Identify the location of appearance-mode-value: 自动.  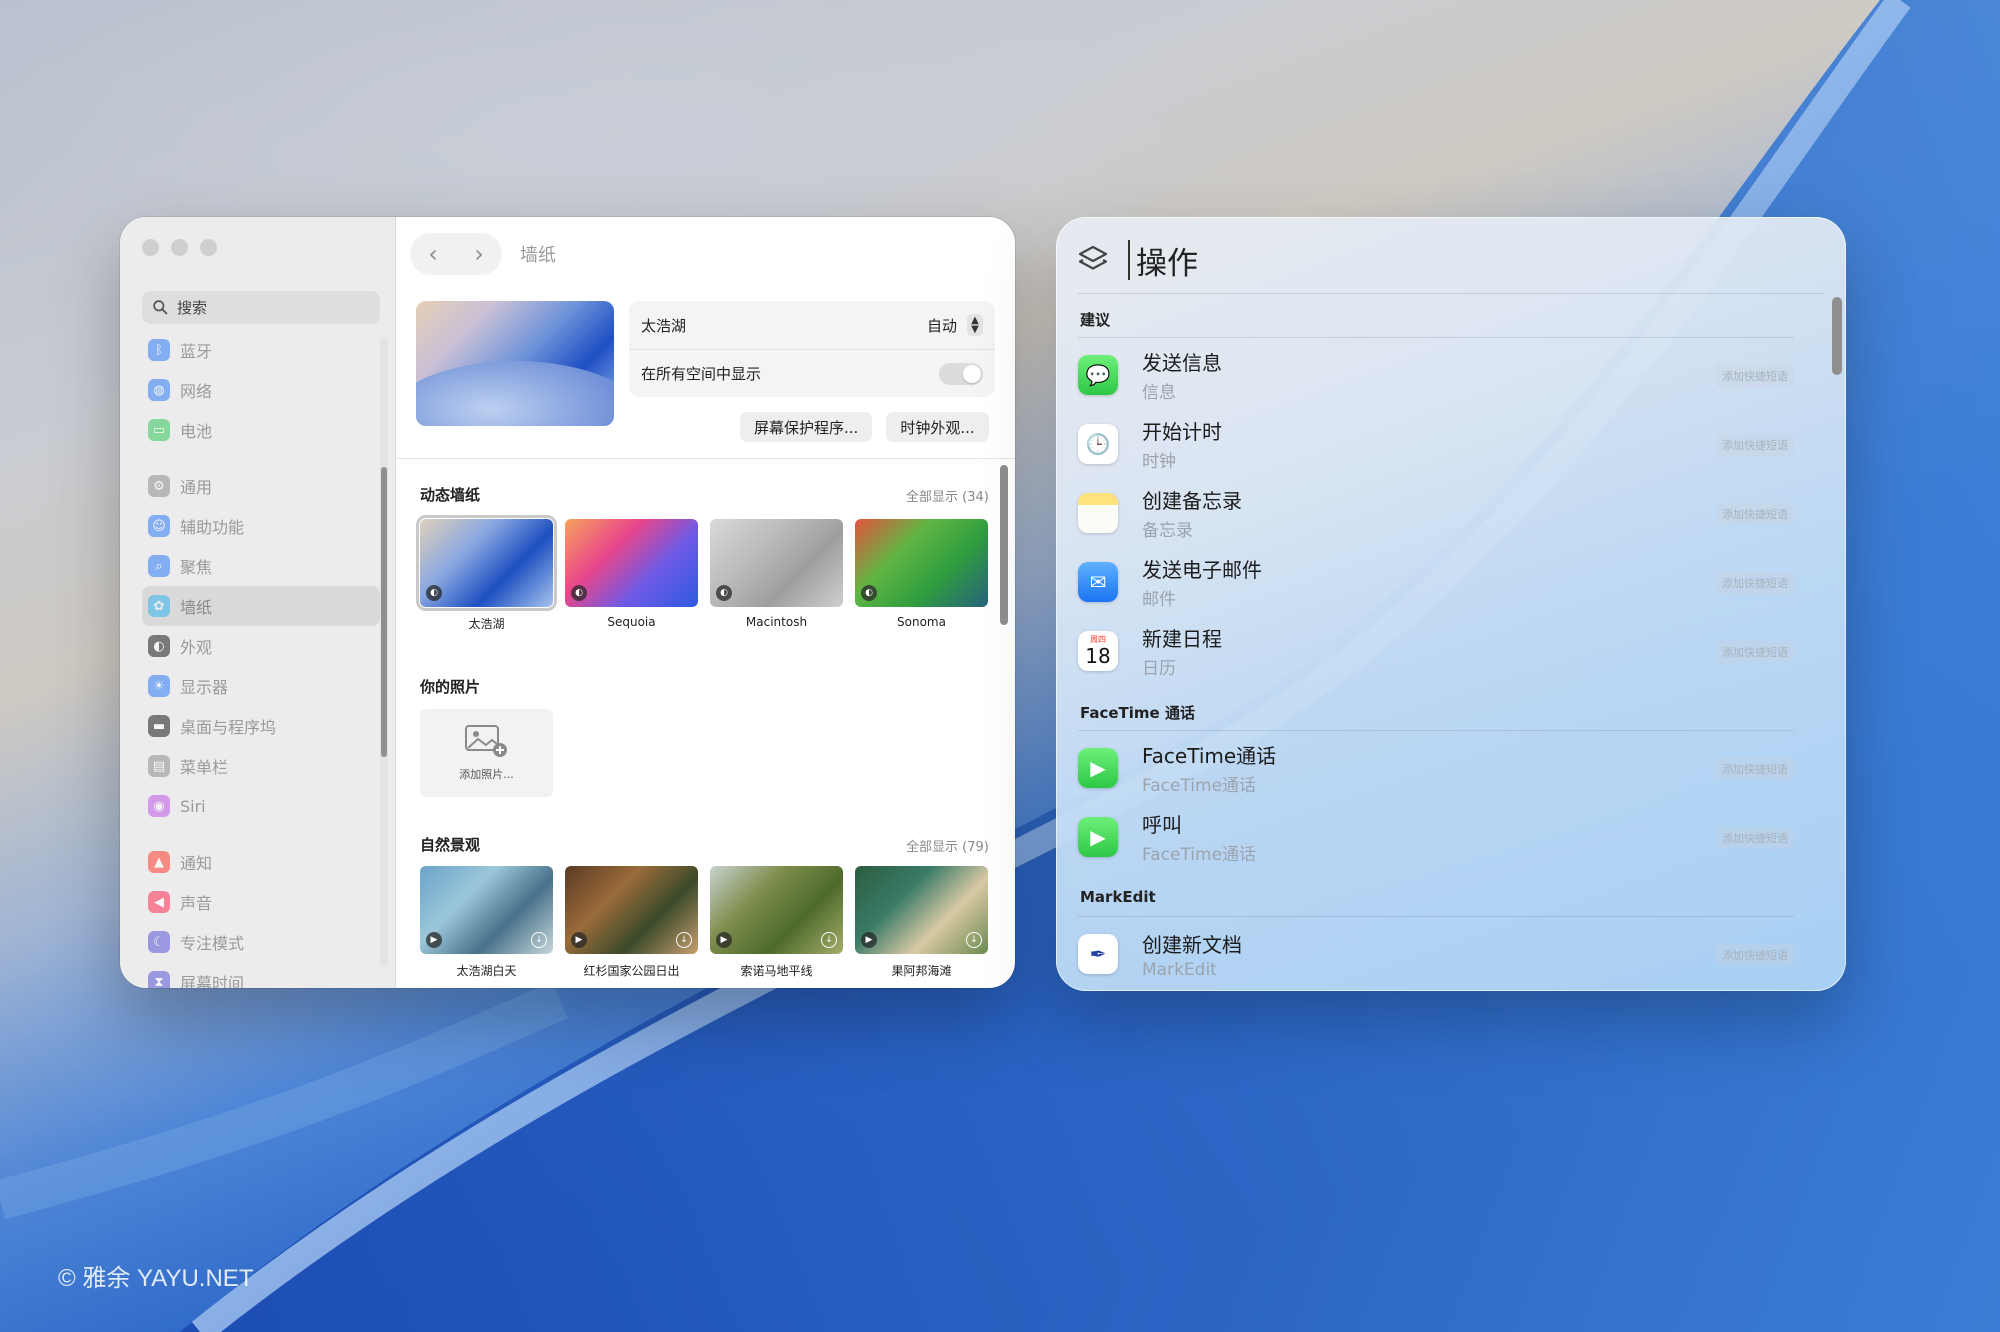
(941, 325).